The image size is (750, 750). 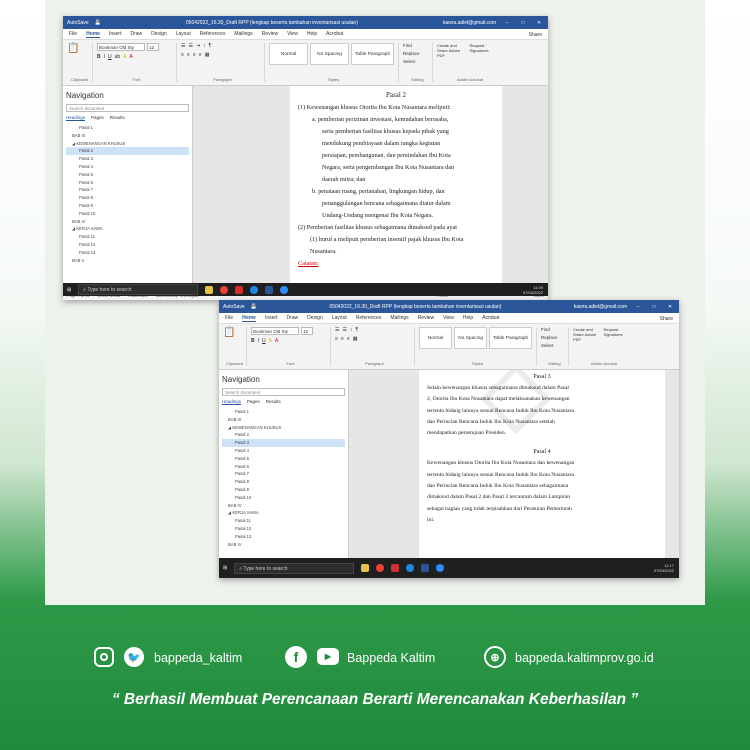 I want to click on autosave-label: AutoSave, so click(x=234, y=307).